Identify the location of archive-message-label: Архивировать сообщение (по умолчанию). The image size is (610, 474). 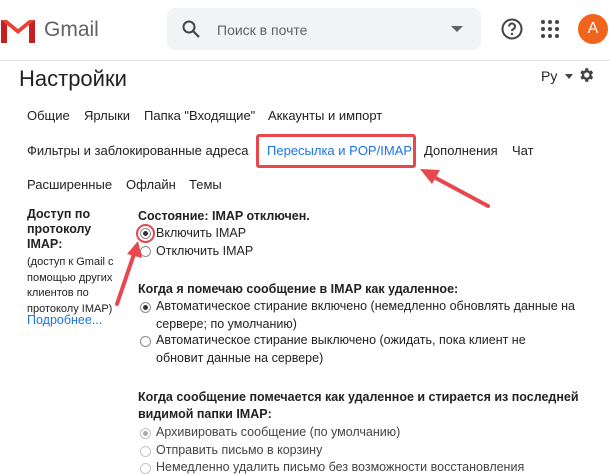
(278, 432).